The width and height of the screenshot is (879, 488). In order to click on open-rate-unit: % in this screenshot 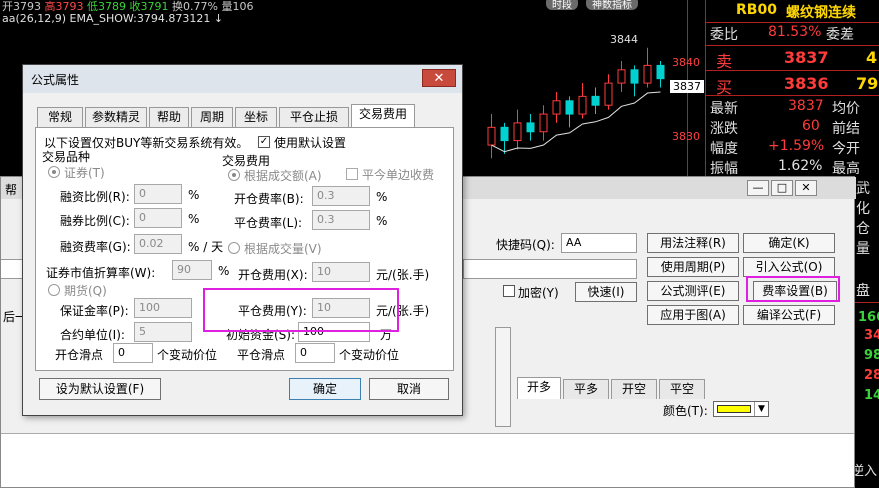, I will do `click(382, 197)`.